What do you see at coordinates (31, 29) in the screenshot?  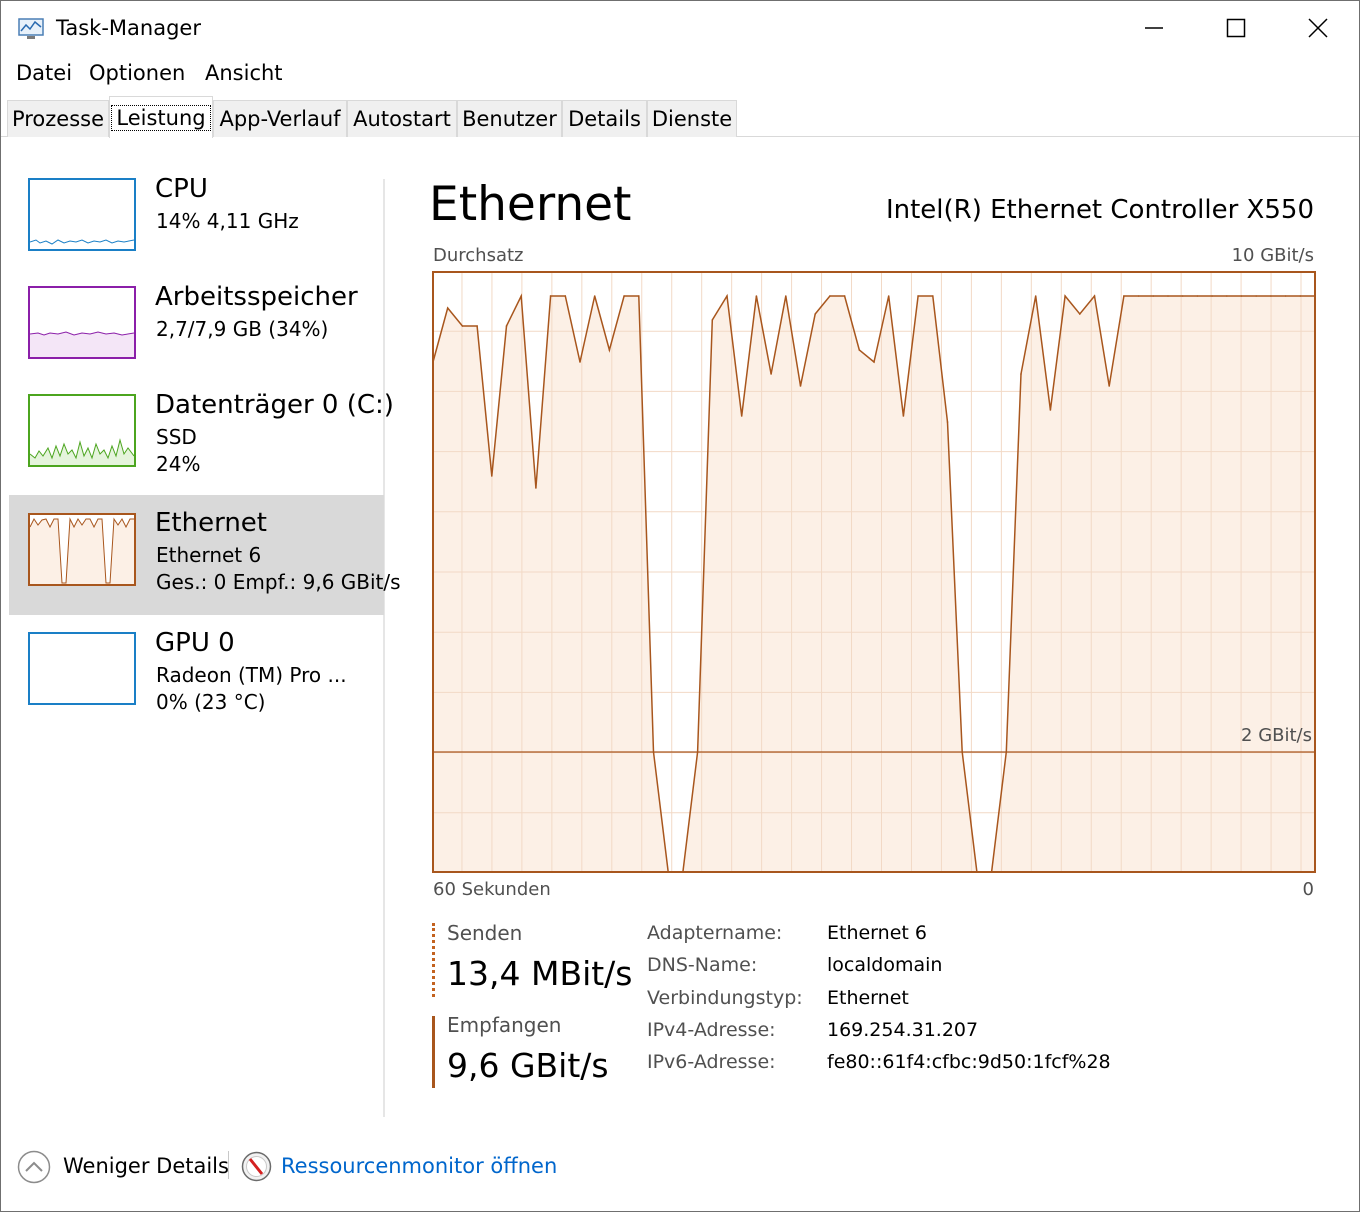 I see `task-manager-icon` at bounding box center [31, 29].